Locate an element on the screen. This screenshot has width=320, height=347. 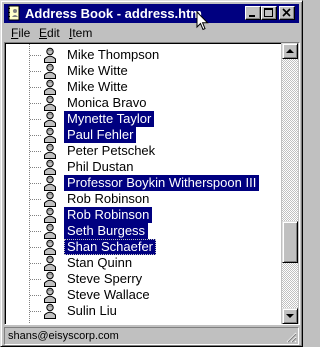
contact-name: Phil Dustan is located at coordinates (100, 166).